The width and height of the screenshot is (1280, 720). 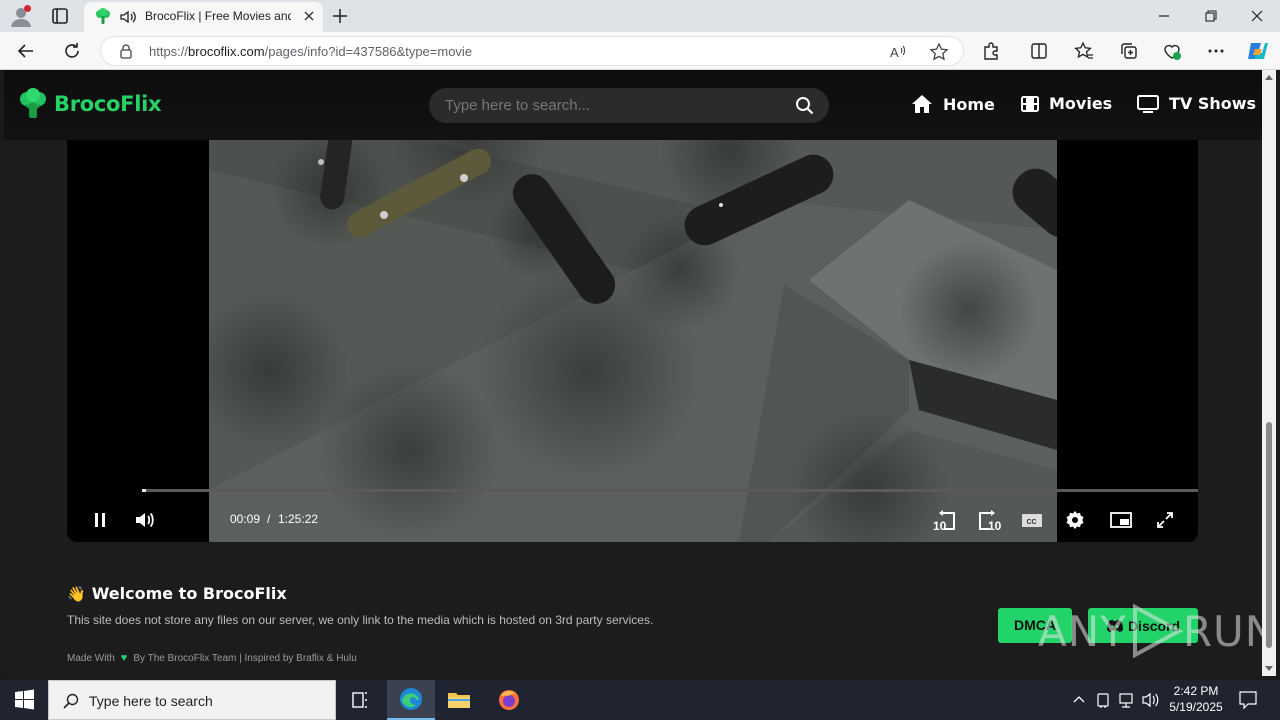 I want to click on scrollbar-thumb, so click(x=1269, y=535).